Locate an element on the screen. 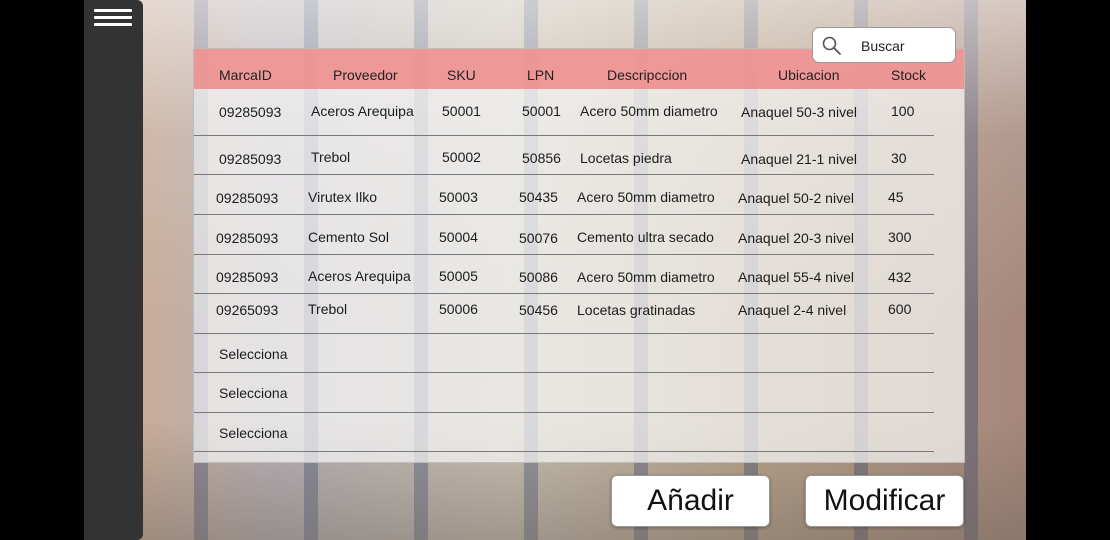  header-ubicacion: Ubicacion is located at coordinates (809, 75).